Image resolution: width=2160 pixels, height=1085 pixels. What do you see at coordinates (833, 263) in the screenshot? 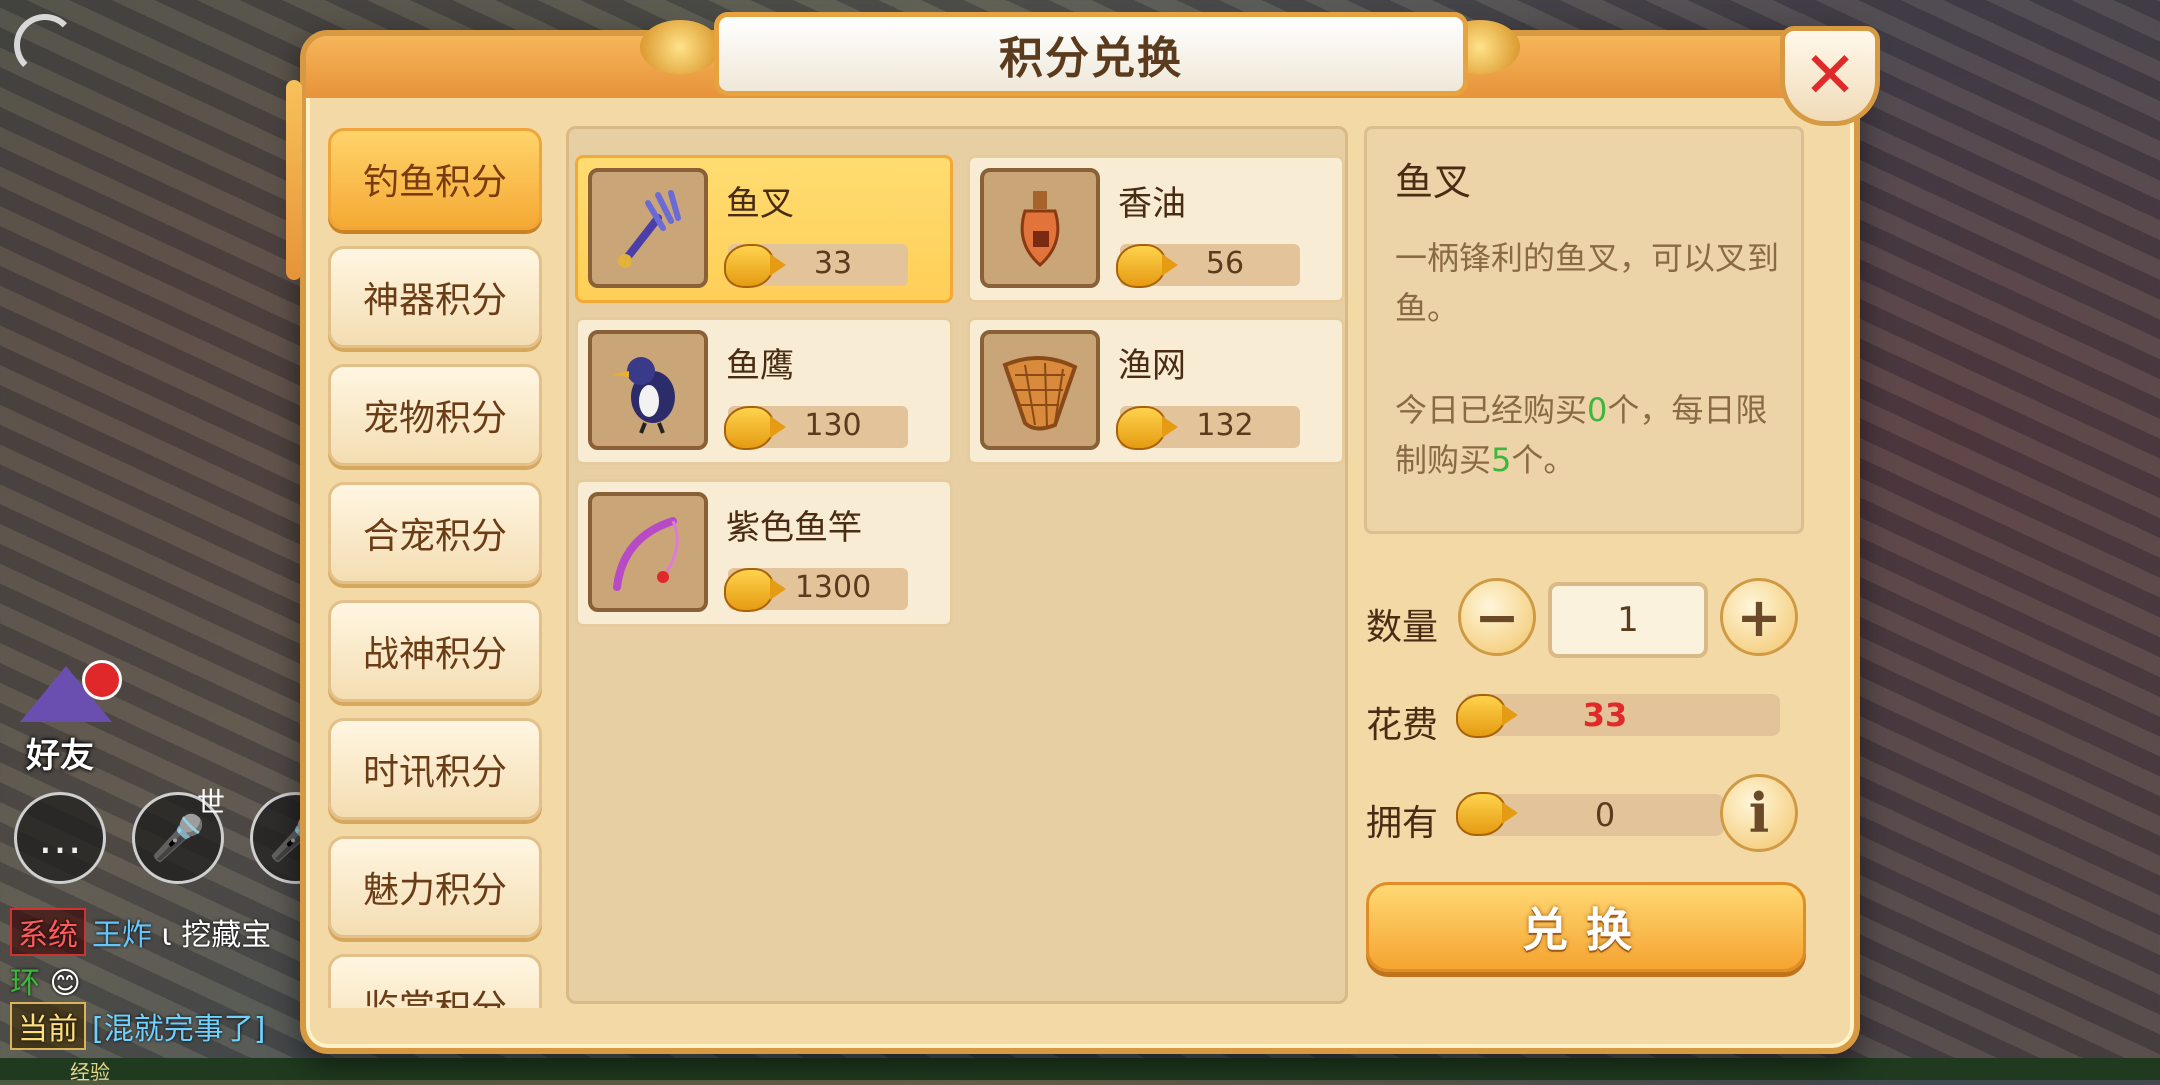
I see `item-price: 33` at bounding box center [833, 263].